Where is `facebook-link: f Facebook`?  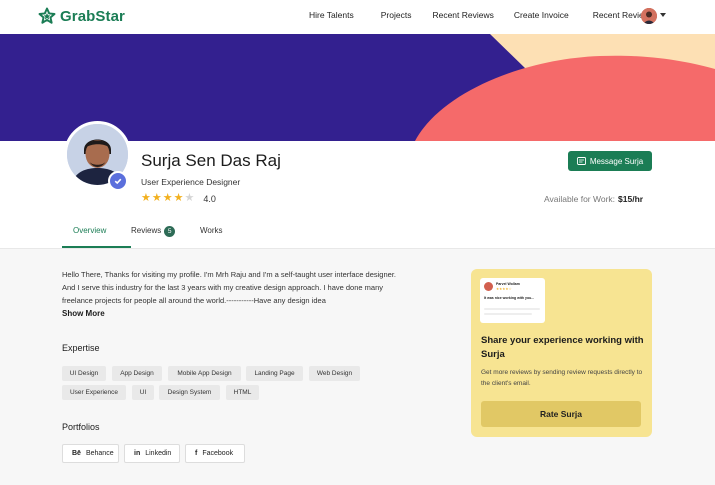 facebook-link: f Facebook is located at coordinates (215, 453).